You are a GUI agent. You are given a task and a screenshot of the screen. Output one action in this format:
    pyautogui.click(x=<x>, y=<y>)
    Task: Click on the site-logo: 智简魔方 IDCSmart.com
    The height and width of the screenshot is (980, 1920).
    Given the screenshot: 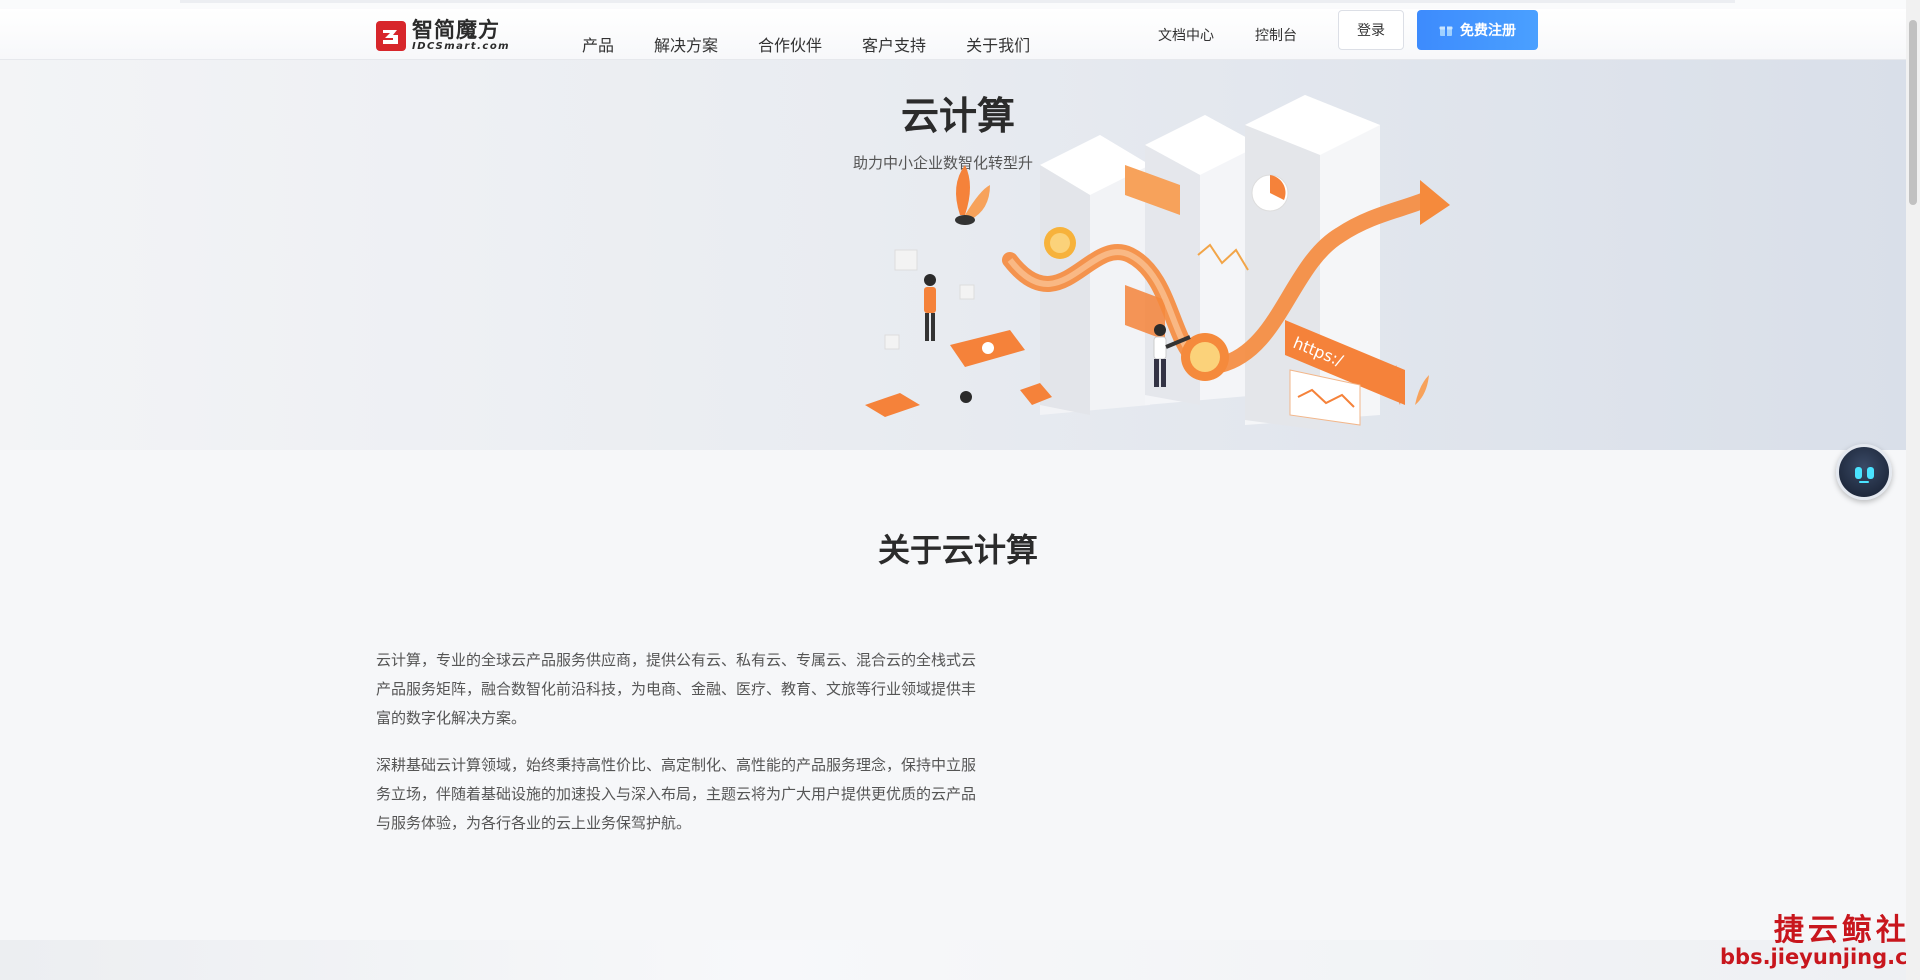 What is the action you would take?
    pyautogui.click(x=443, y=36)
    